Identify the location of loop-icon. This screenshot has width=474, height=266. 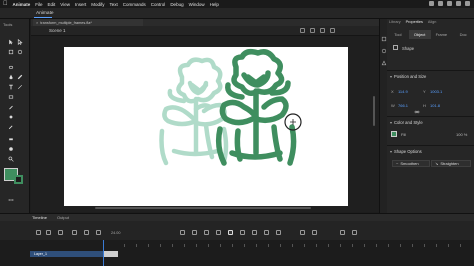
(254, 232).